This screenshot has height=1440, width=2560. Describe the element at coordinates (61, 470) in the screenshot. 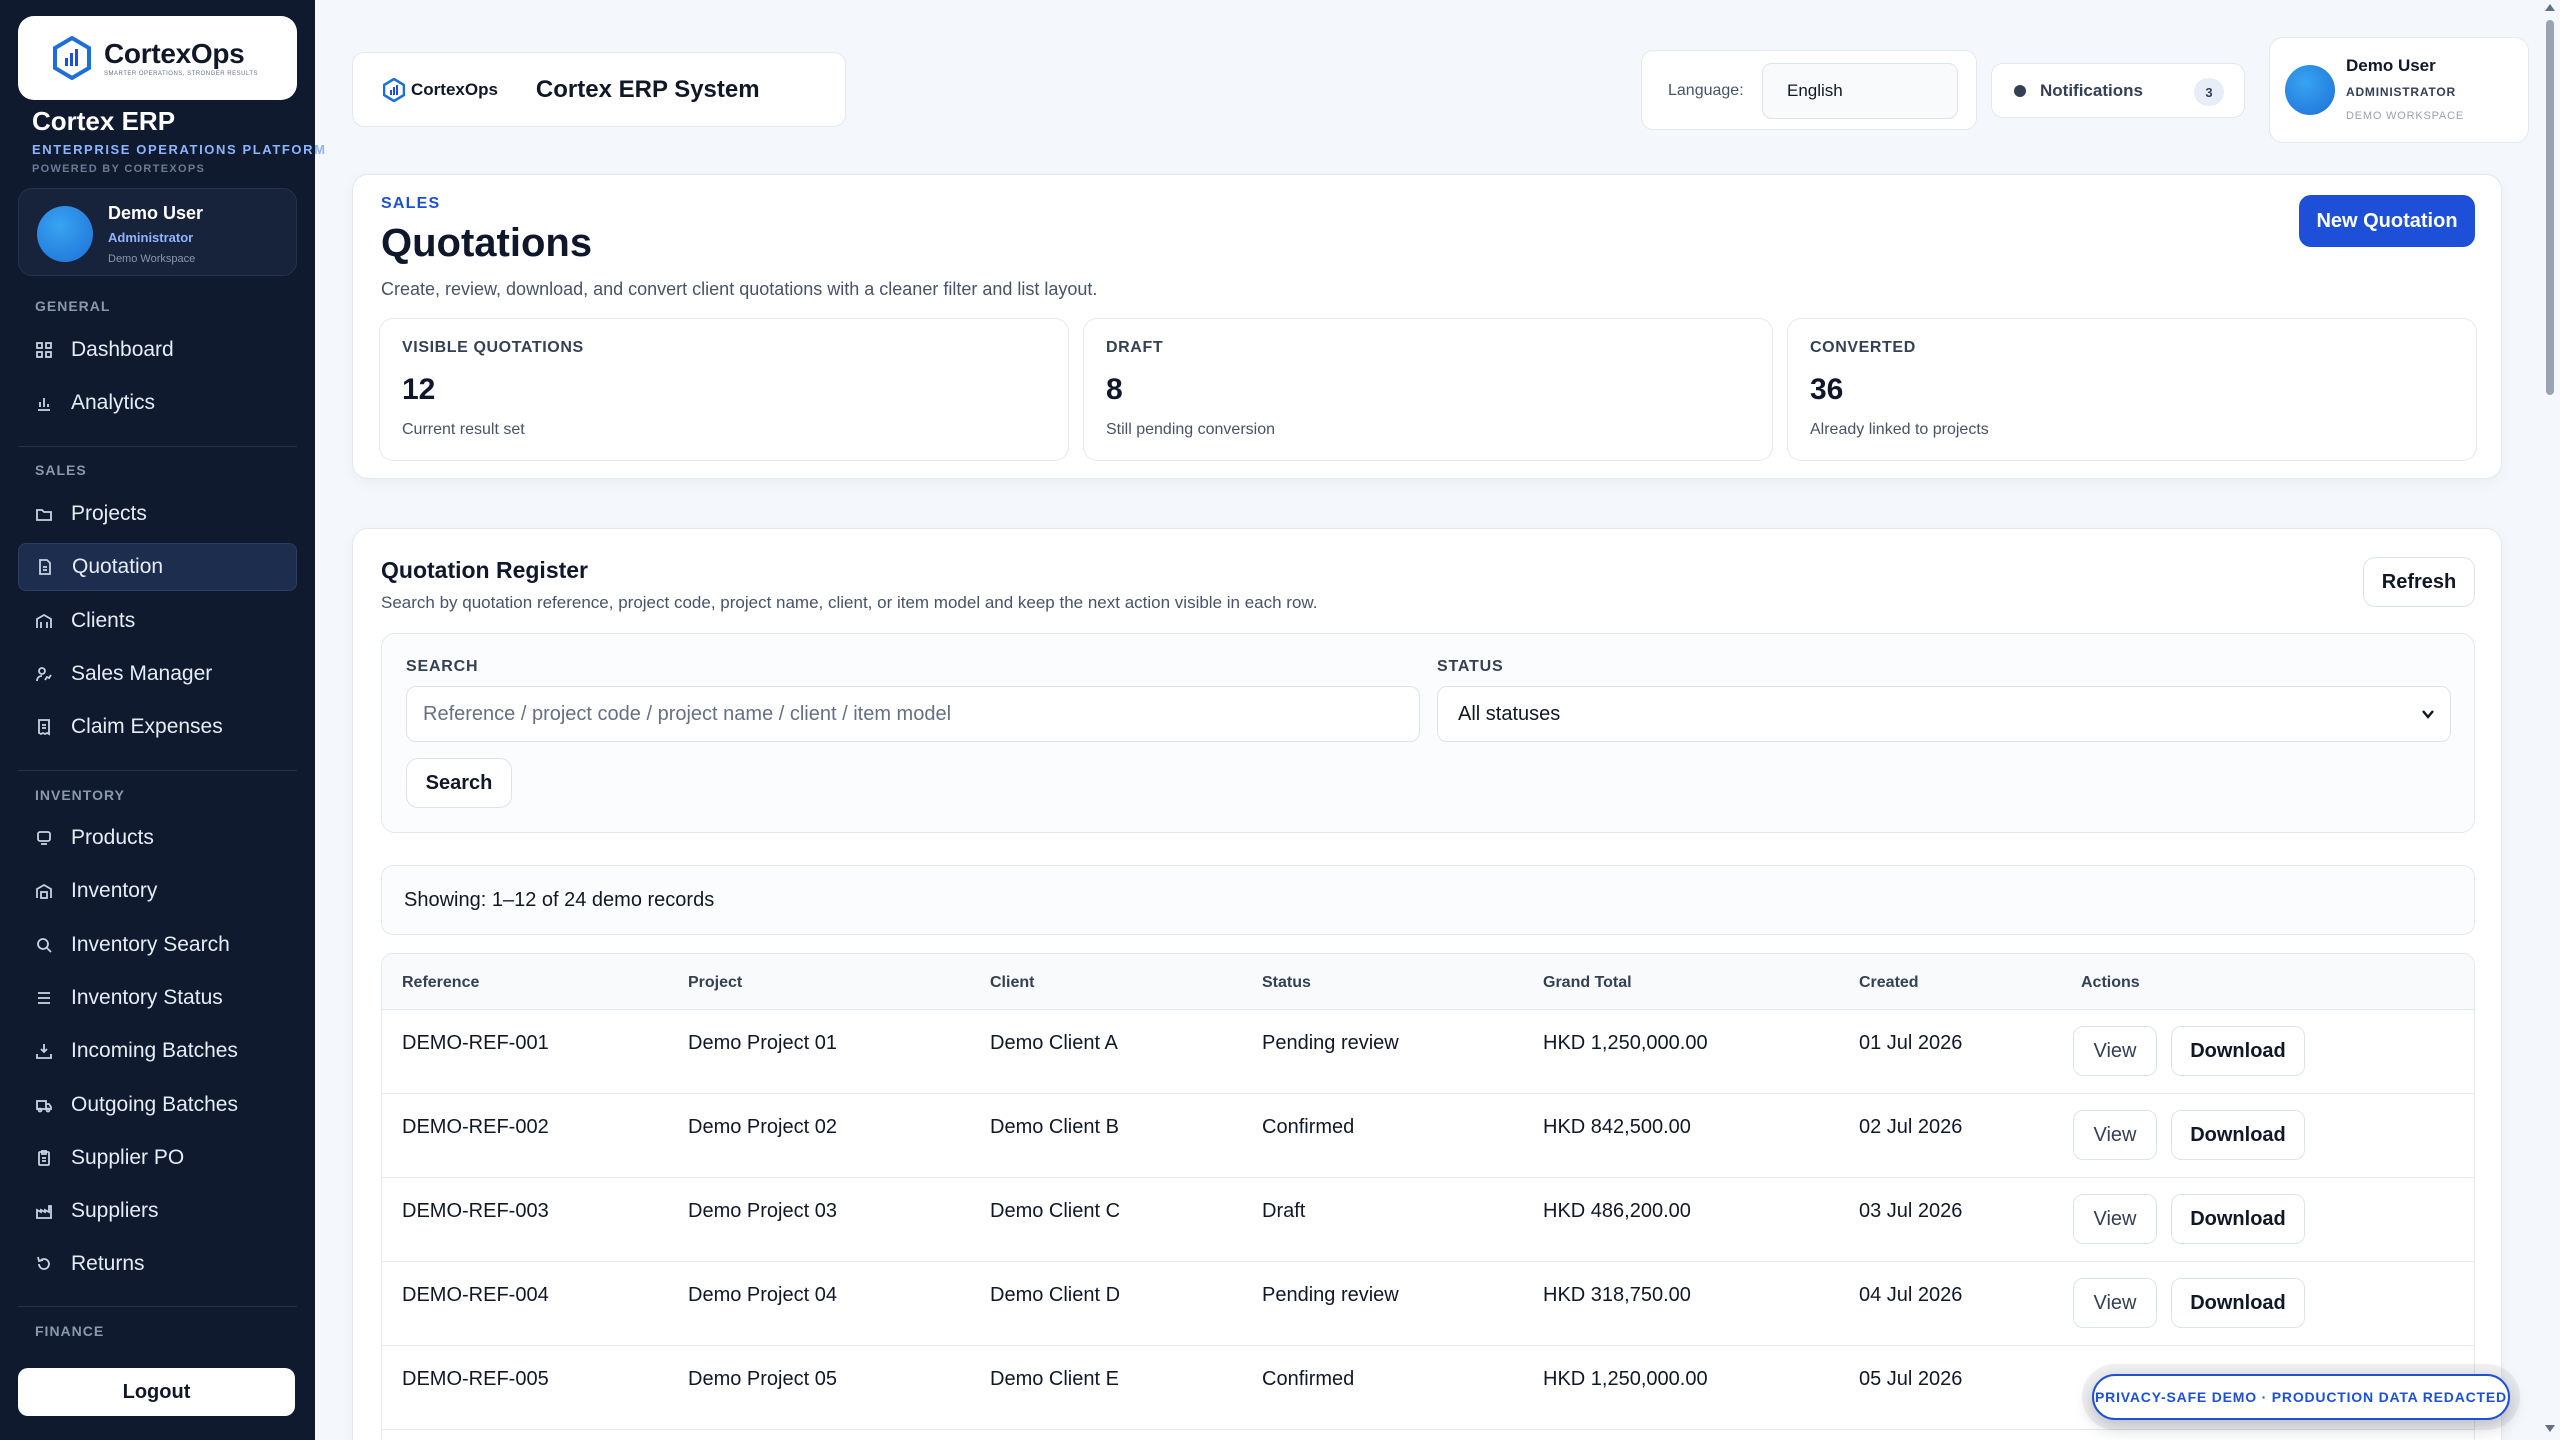

I see `nav-section-sales: SALES` at that location.